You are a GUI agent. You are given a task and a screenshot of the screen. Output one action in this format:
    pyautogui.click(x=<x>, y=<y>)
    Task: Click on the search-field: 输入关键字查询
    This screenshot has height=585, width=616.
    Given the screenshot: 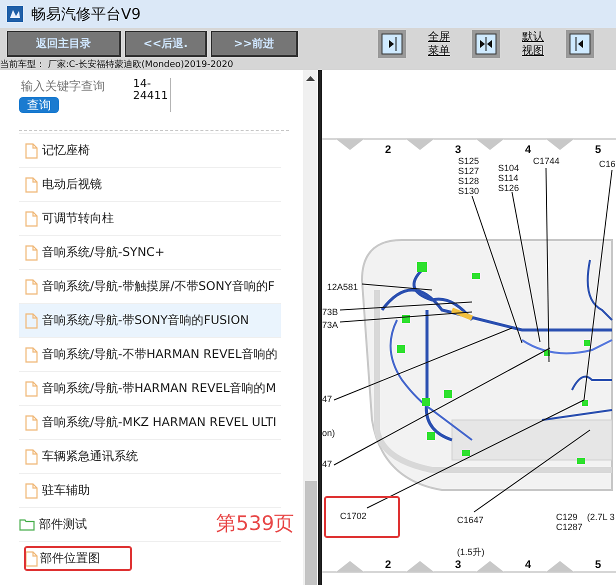 What is the action you would take?
    pyautogui.click(x=63, y=86)
    